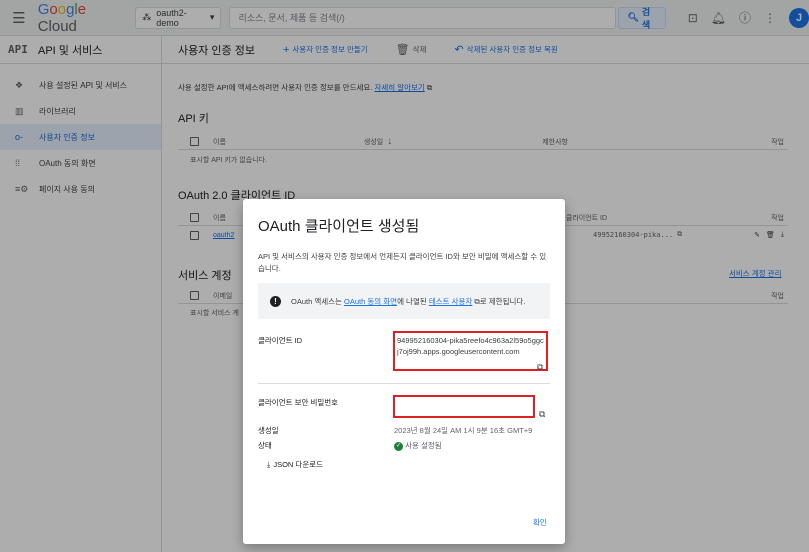 The height and width of the screenshot is (552, 809). Describe the element at coordinates (265, 445) in the screenshot. I see `status-label: 상태` at that location.